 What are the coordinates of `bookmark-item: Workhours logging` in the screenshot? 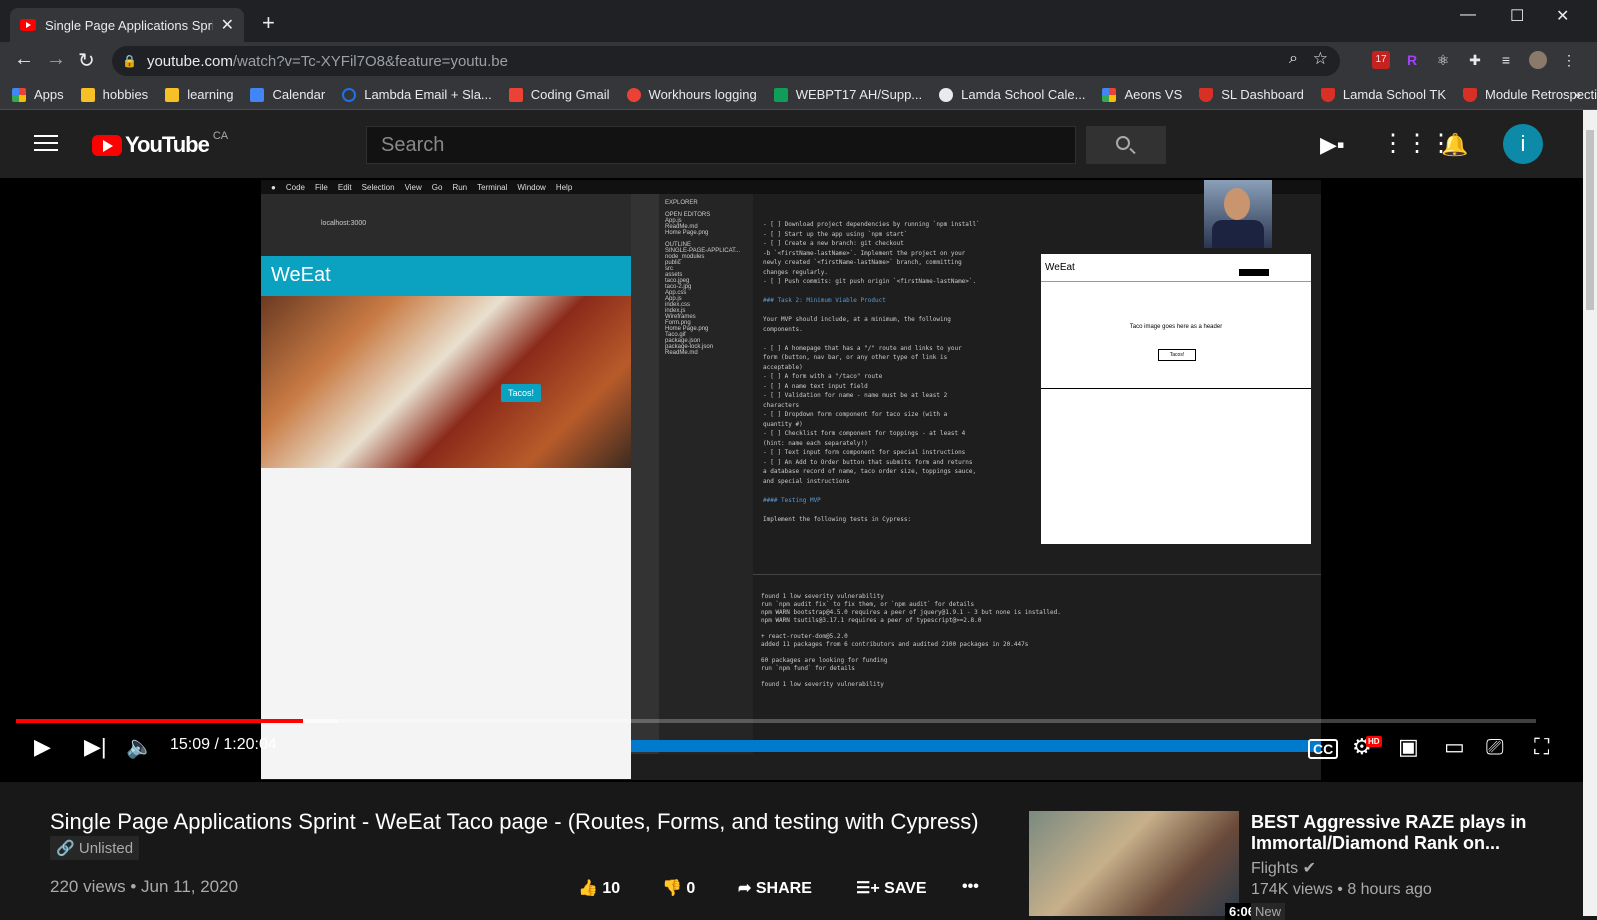 It's located at (691, 94).